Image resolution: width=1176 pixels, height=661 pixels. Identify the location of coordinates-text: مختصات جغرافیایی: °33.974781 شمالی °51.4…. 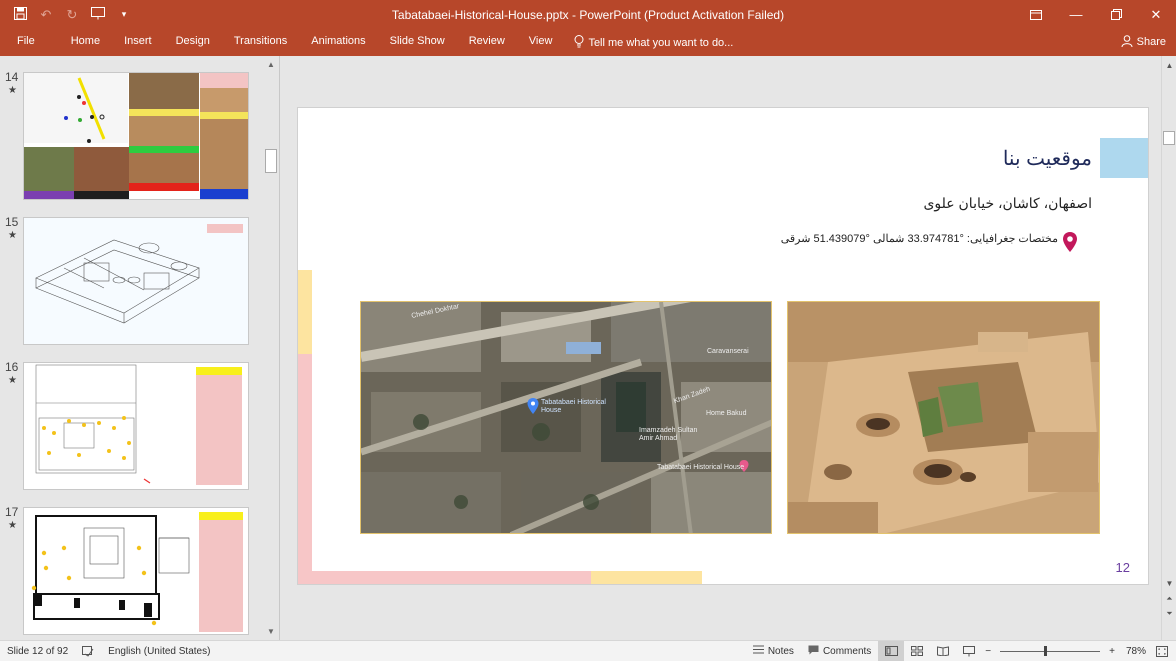
(919, 238).